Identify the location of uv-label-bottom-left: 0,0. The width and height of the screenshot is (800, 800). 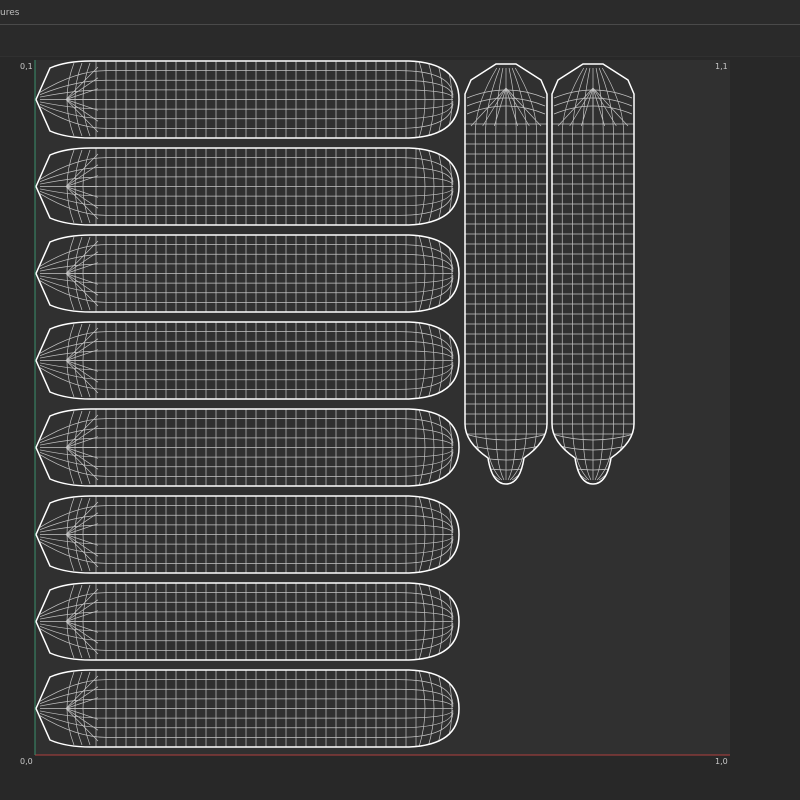
(26, 761).